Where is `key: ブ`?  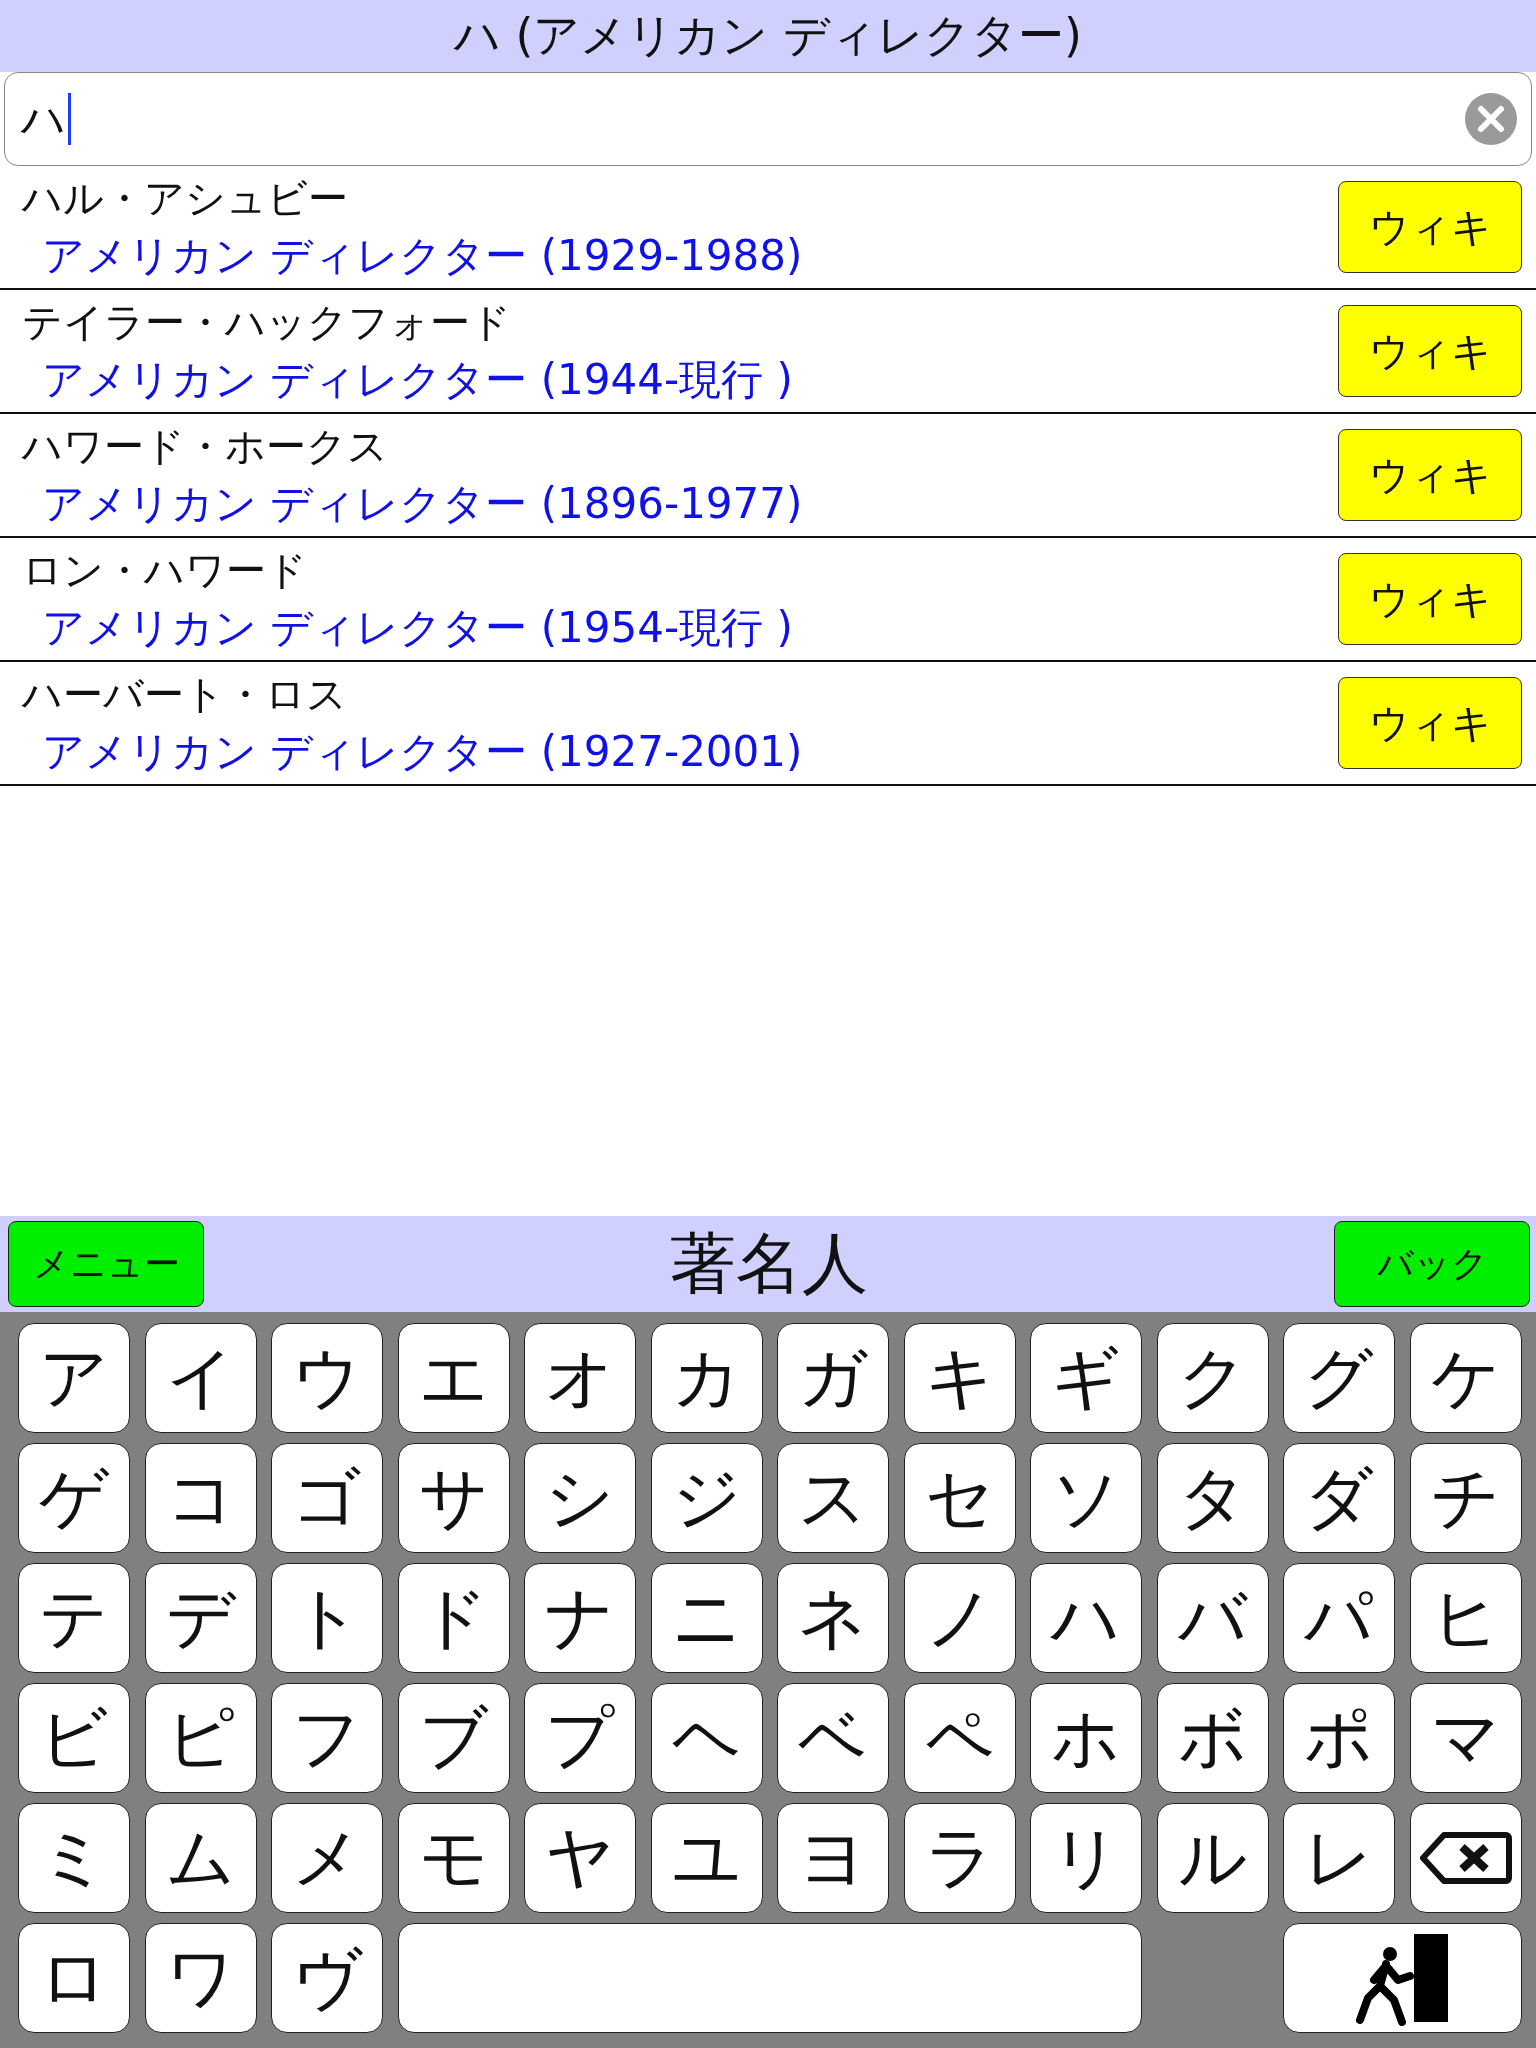
key: ブ is located at coordinates (453, 1738).